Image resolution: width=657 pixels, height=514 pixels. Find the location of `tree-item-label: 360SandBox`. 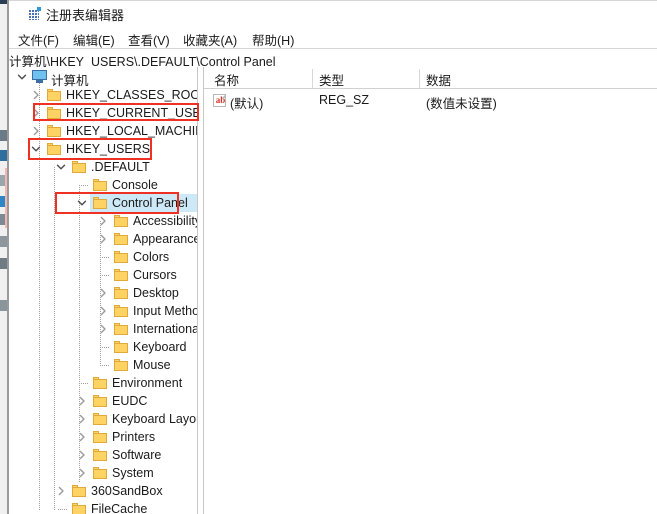

tree-item-label: 360SandBox is located at coordinates (127, 491).